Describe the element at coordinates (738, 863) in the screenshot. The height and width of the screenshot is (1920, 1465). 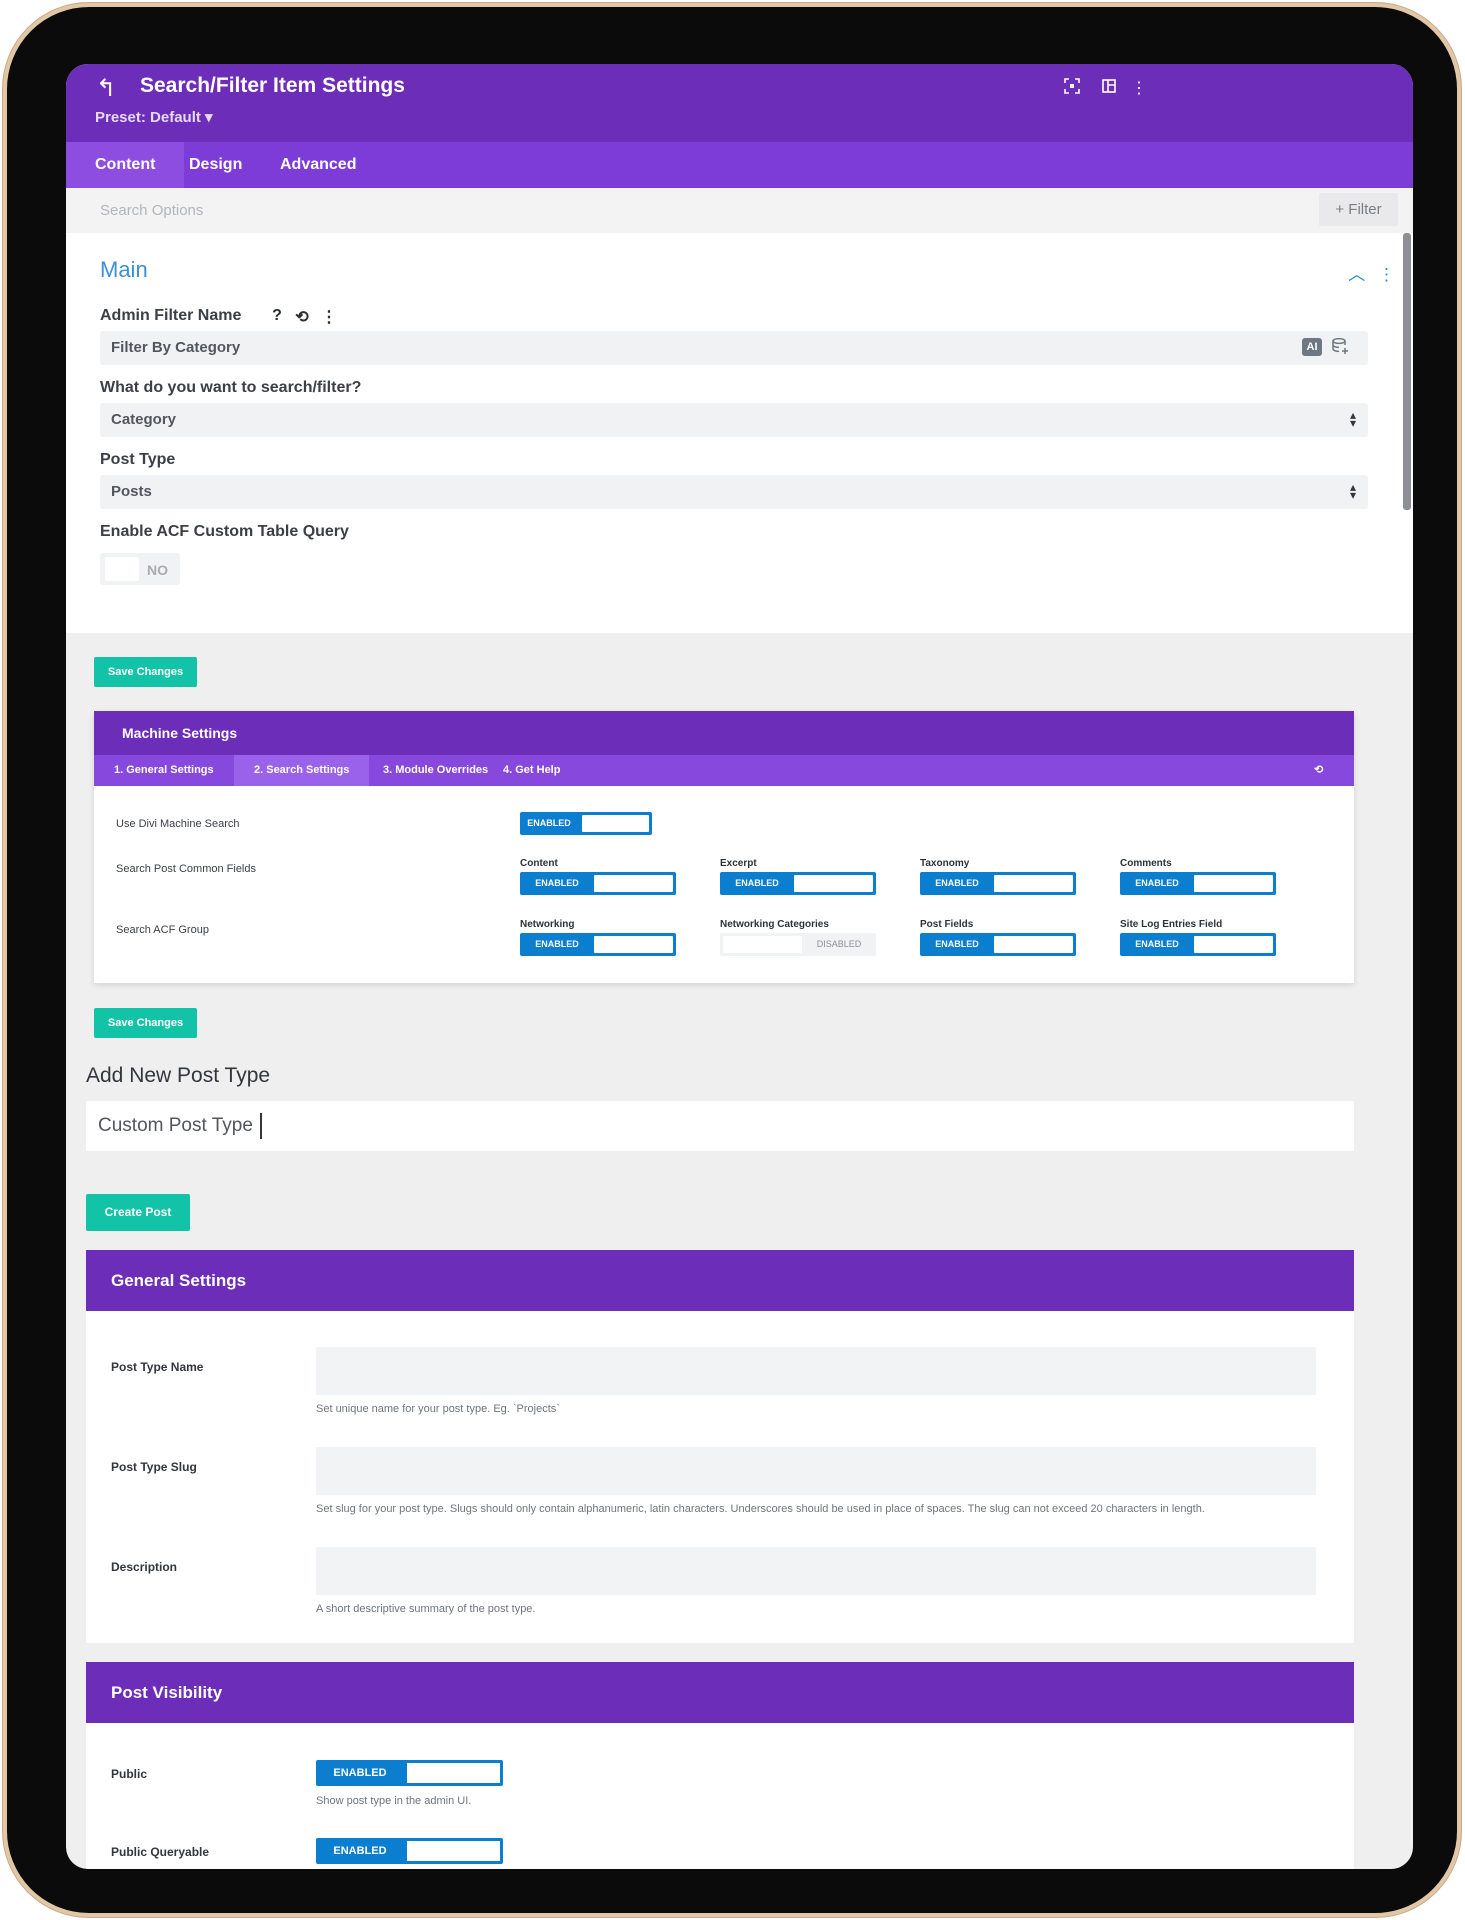
I see `excerpt-field-label: Excerpt` at that location.